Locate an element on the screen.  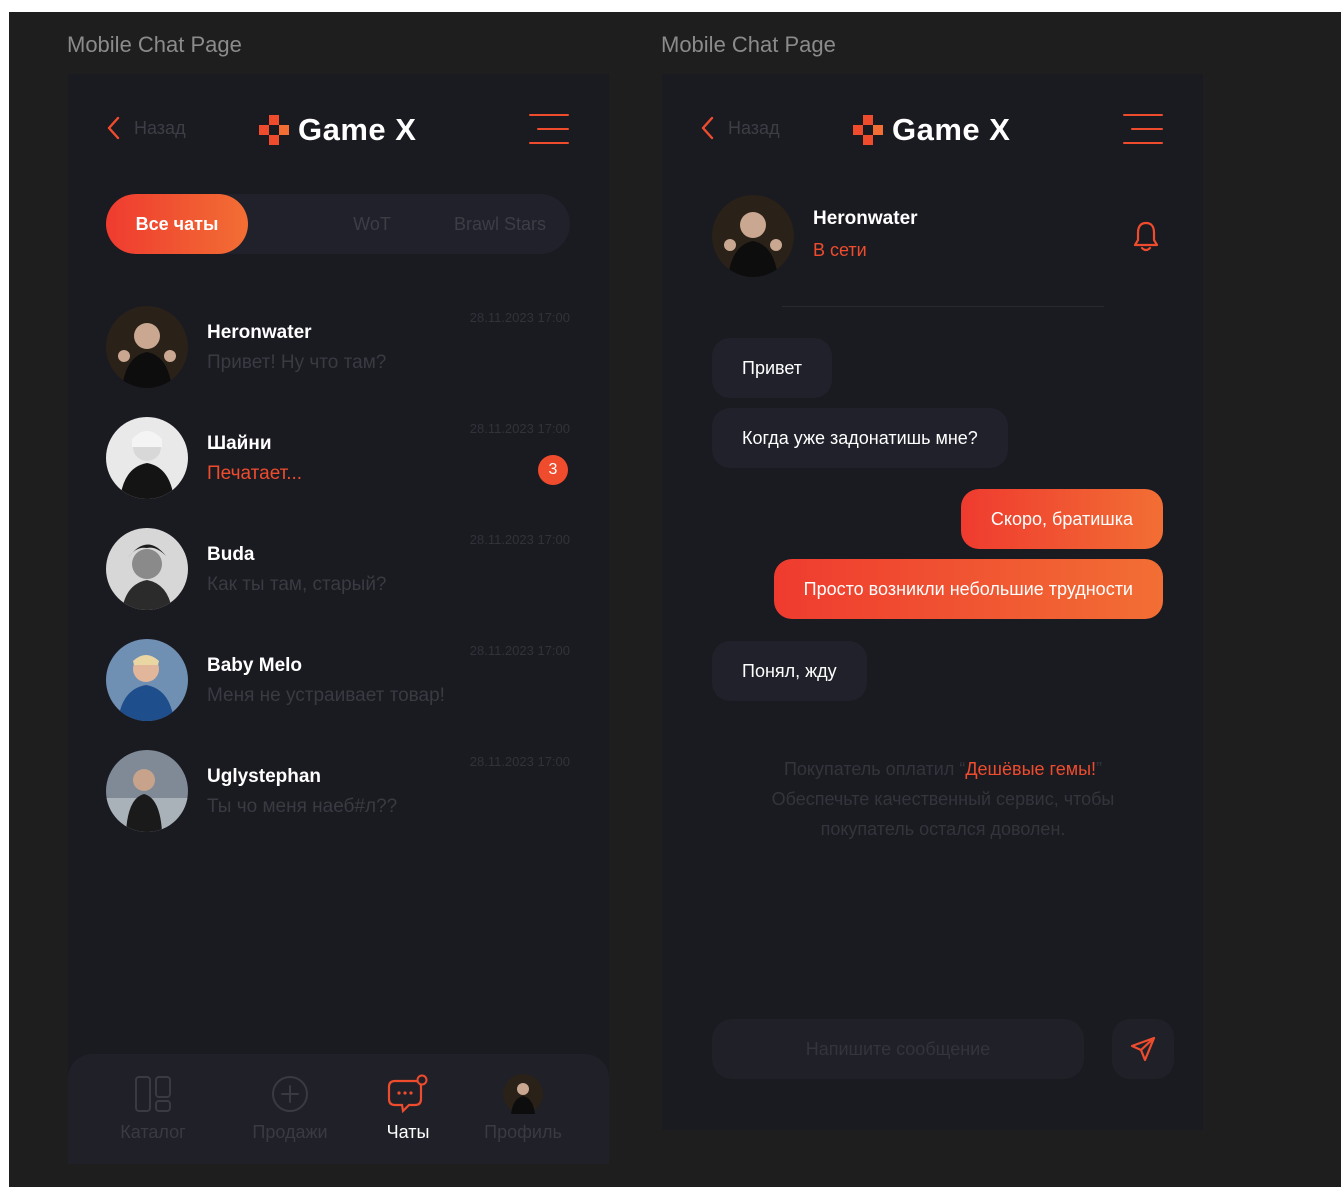
chat-name: Buda is located at coordinates (231, 554).